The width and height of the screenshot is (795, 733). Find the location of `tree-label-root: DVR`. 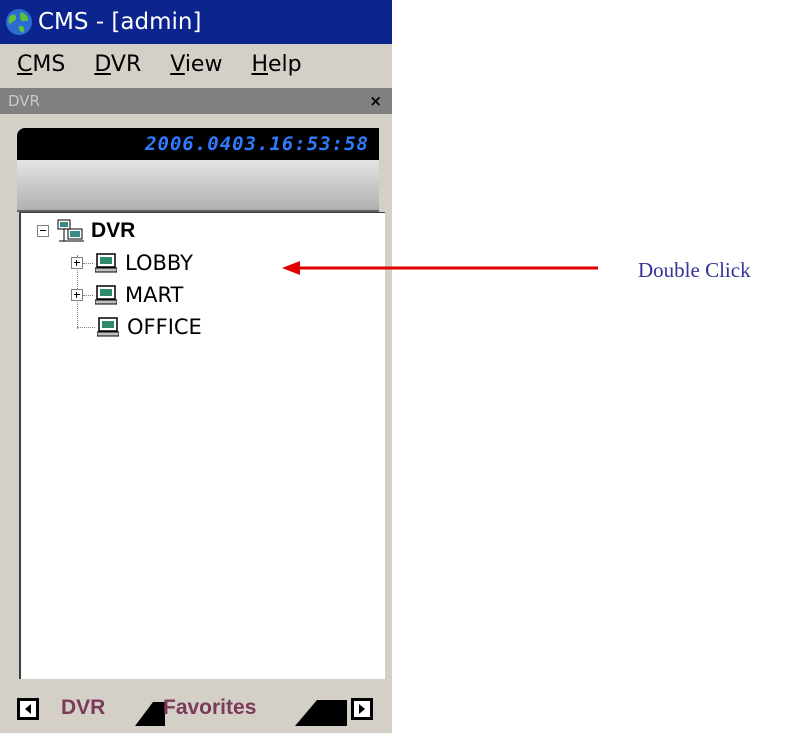

tree-label-root: DVR is located at coordinates (113, 230).